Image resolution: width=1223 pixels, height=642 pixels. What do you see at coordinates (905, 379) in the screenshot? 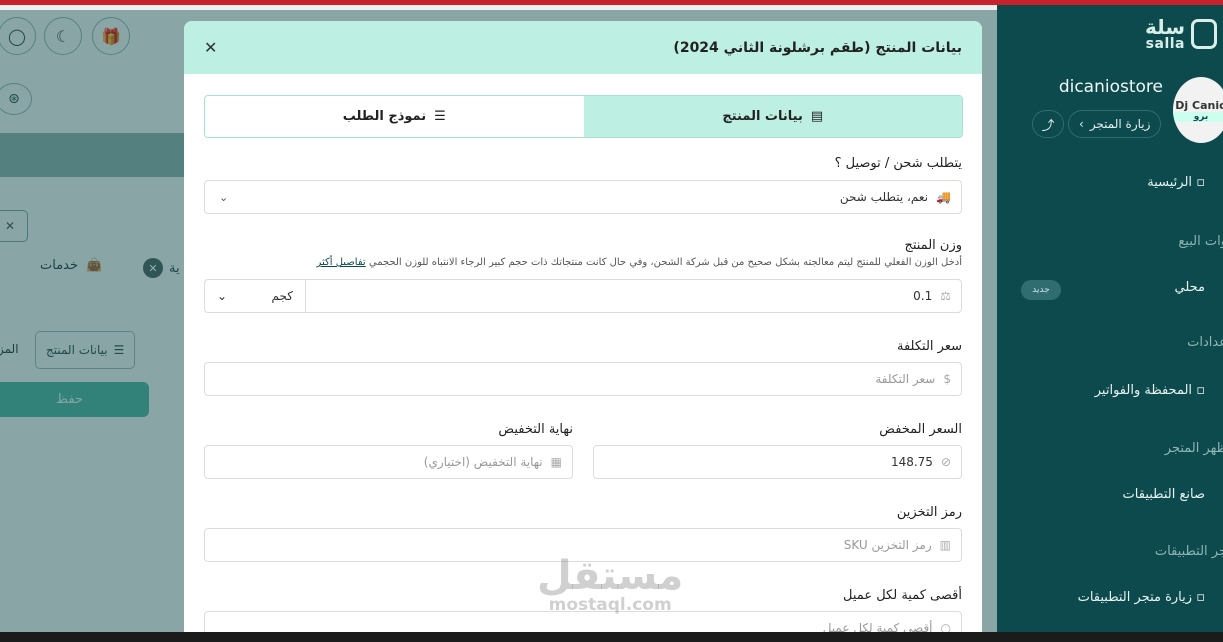
I see `cost-placeholder: سعر التكلفة` at bounding box center [905, 379].